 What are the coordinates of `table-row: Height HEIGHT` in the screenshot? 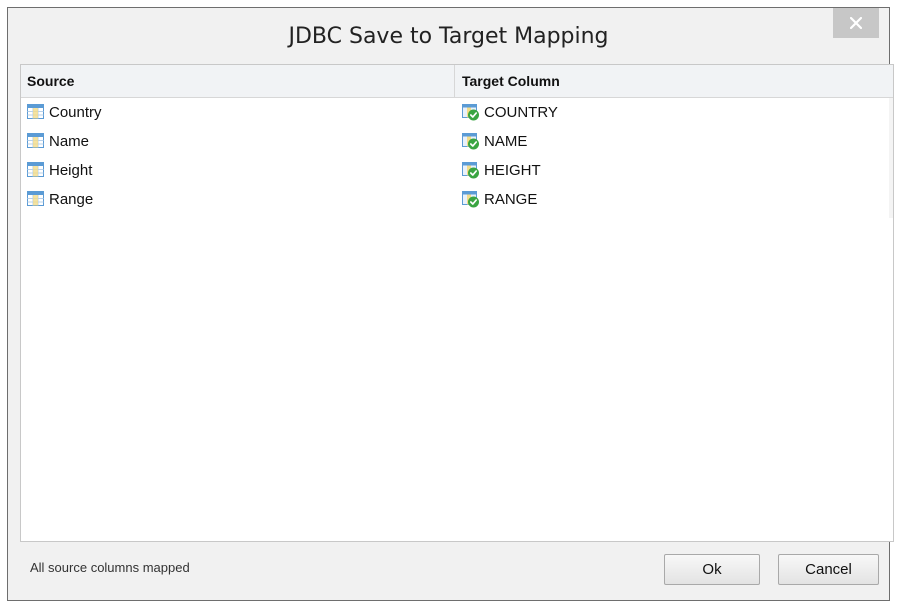 It's located at (457, 170).